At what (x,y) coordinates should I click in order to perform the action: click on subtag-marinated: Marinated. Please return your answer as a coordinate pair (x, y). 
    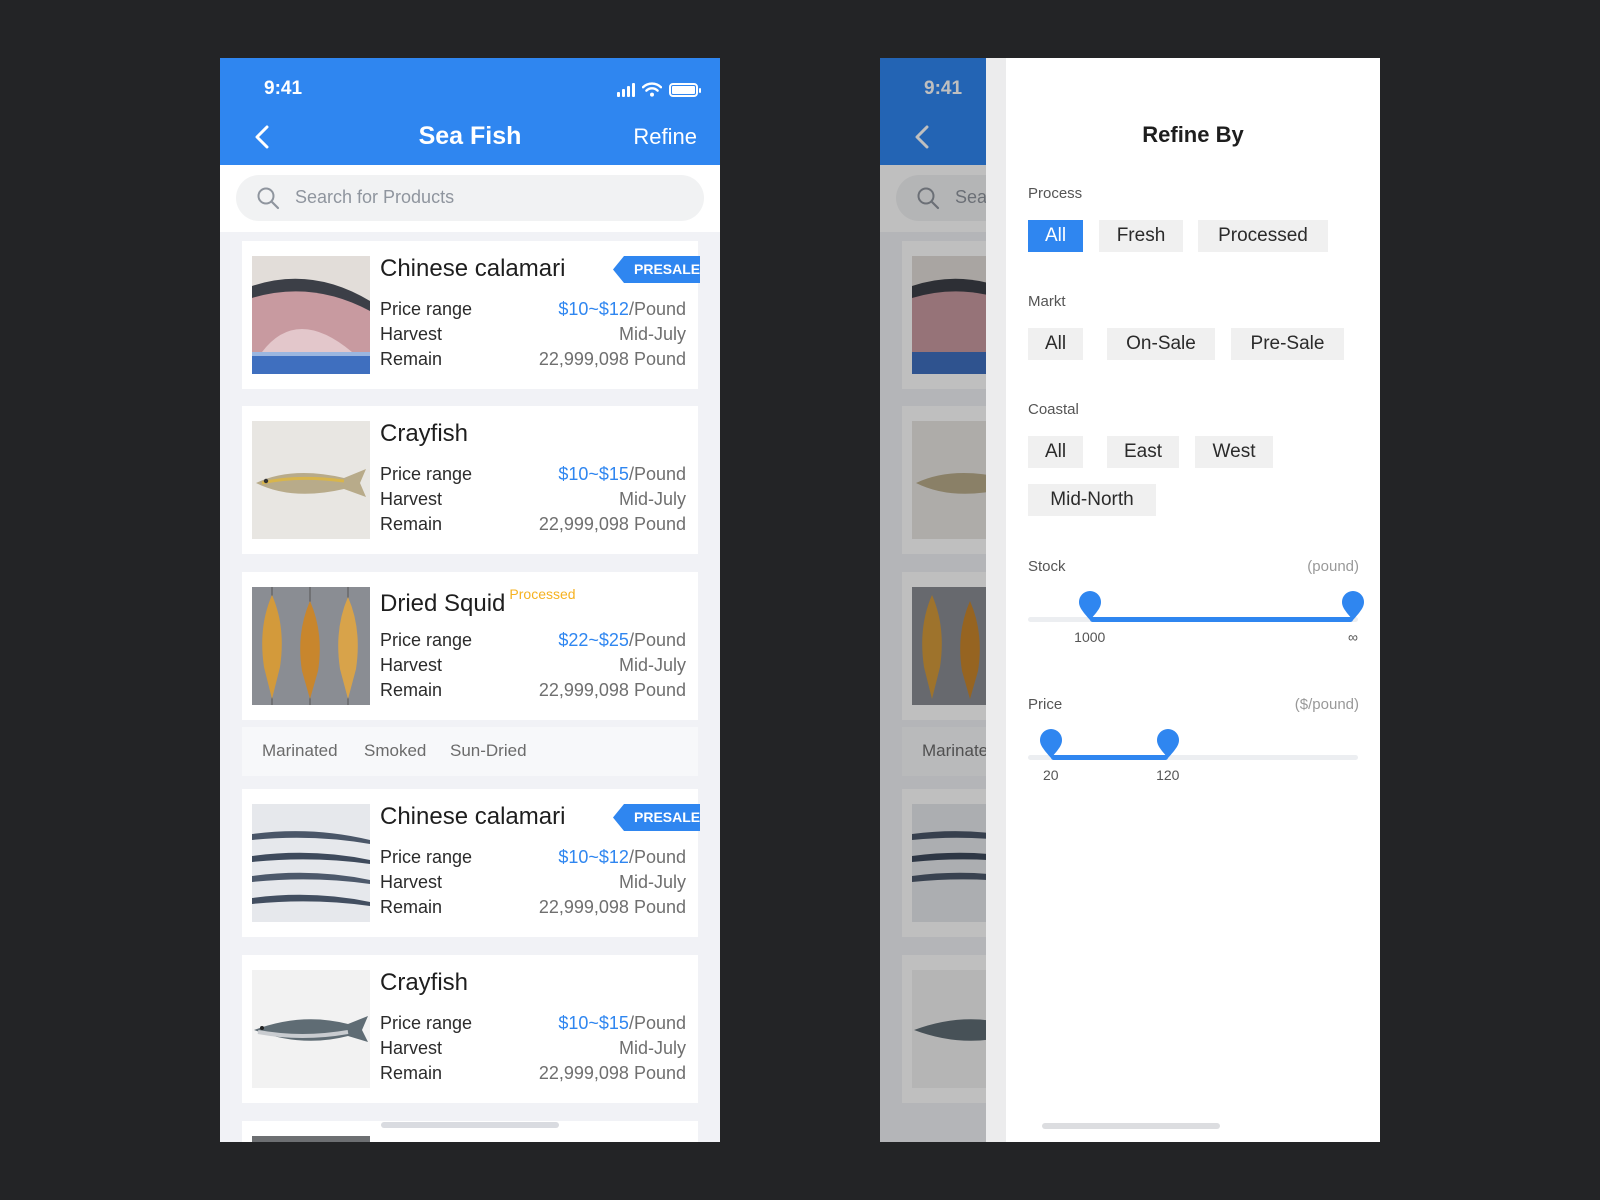
    Looking at the image, I should click on (300, 751).